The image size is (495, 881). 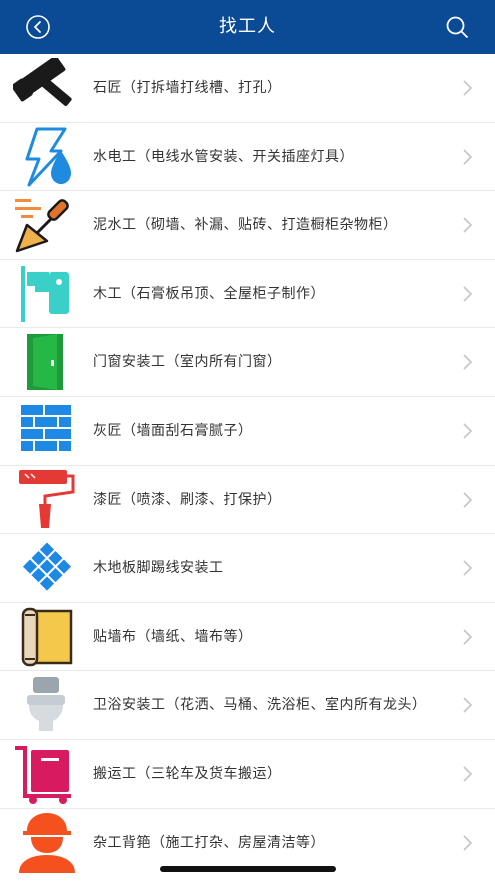 I want to click on list-item-mason: 泥水工（砌墙、补漏、贴砖、打造橱柜杂物柜）, so click(x=247, y=225).